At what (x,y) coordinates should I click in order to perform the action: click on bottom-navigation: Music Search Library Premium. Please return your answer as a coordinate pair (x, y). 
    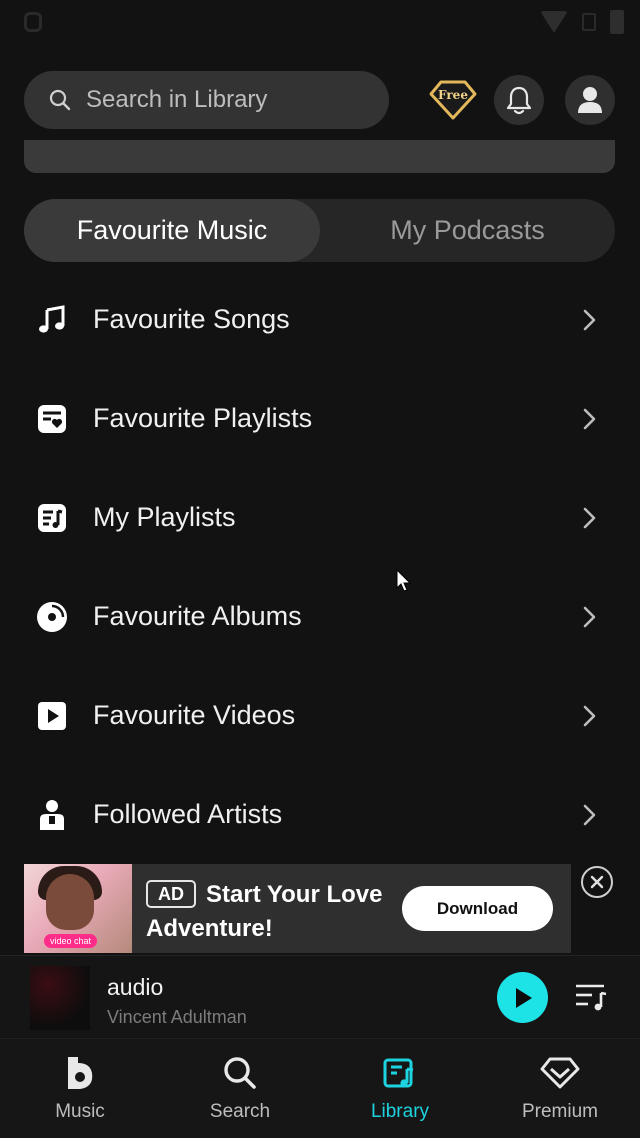
    Looking at the image, I should click on (320, 1088).